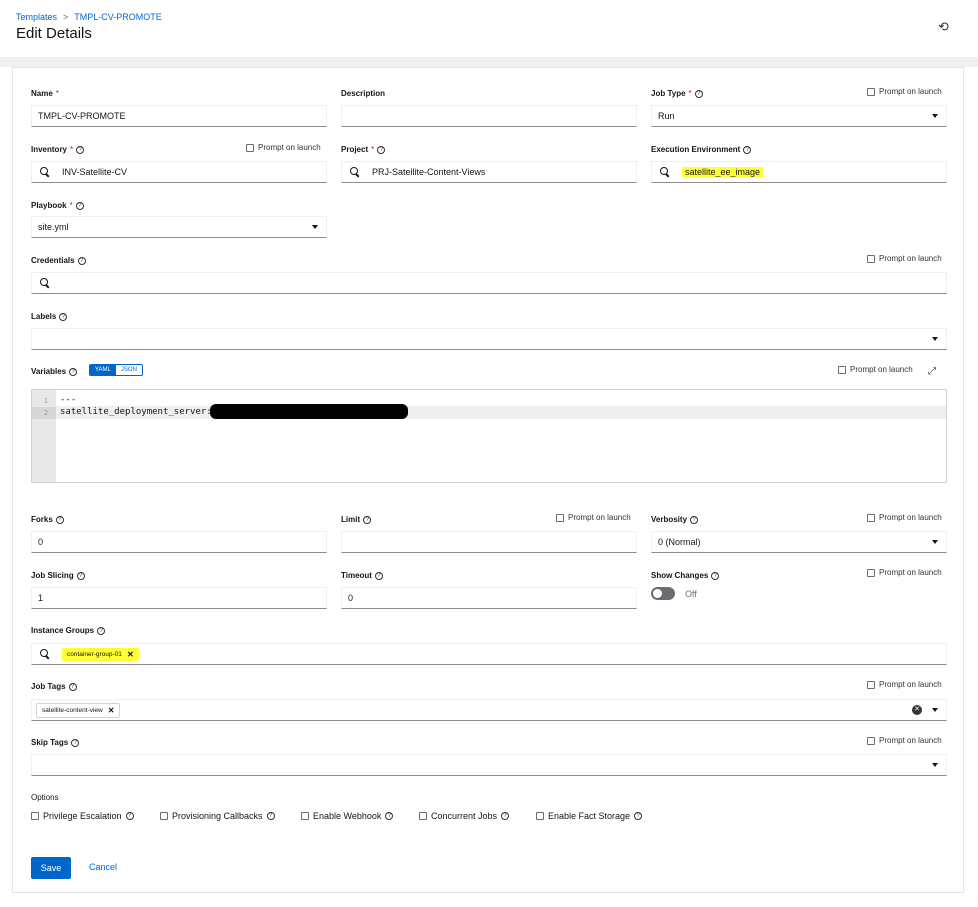  What do you see at coordinates (103, 370) in the screenshot?
I see `yaml-mode-button: YAML` at bounding box center [103, 370].